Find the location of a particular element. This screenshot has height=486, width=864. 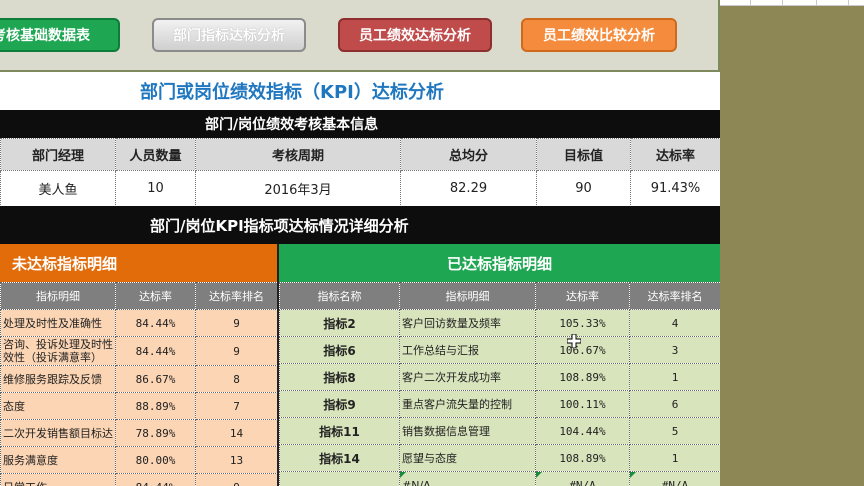

header-rate: 达标率 is located at coordinates (675, 154).